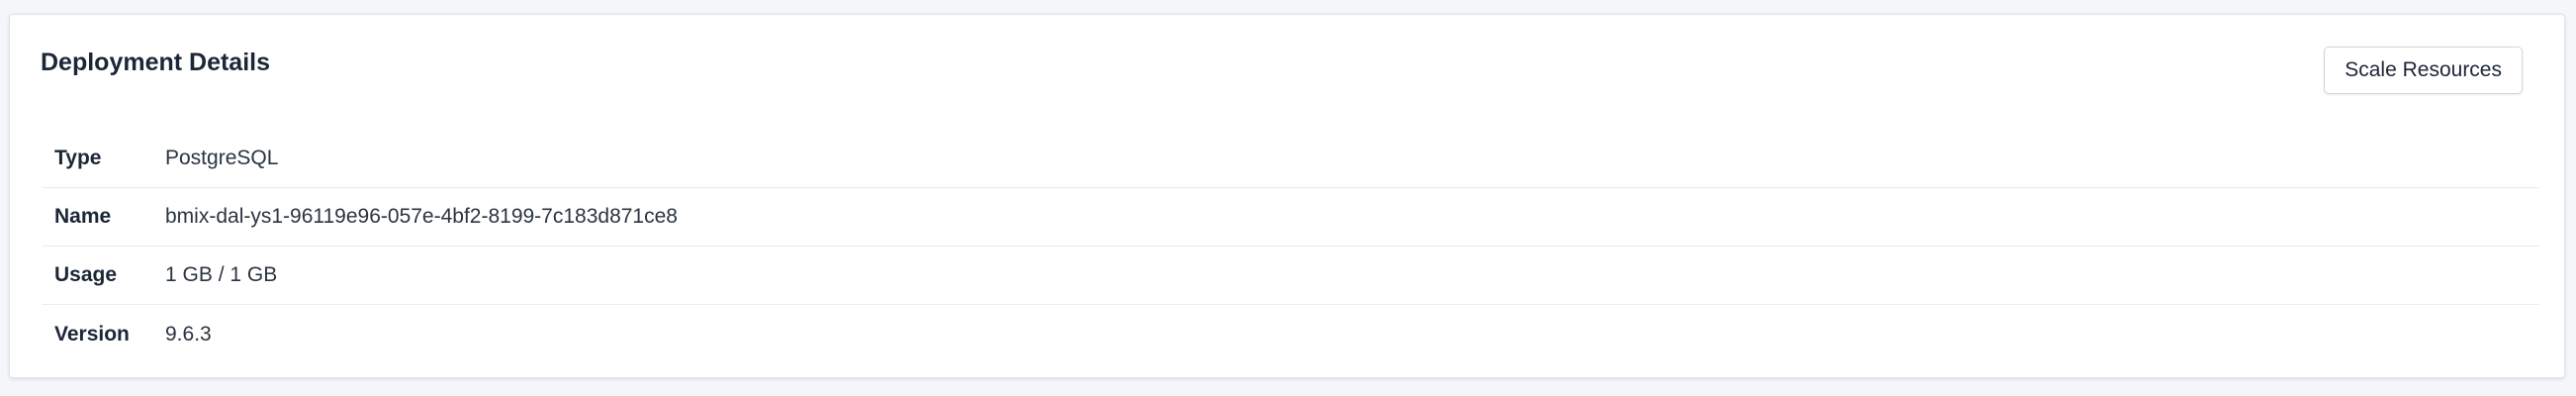  Describe the element at coordinates (222, 275) in the screenshot. I see `detail-value: 1 GB / 1 GB` at that location.